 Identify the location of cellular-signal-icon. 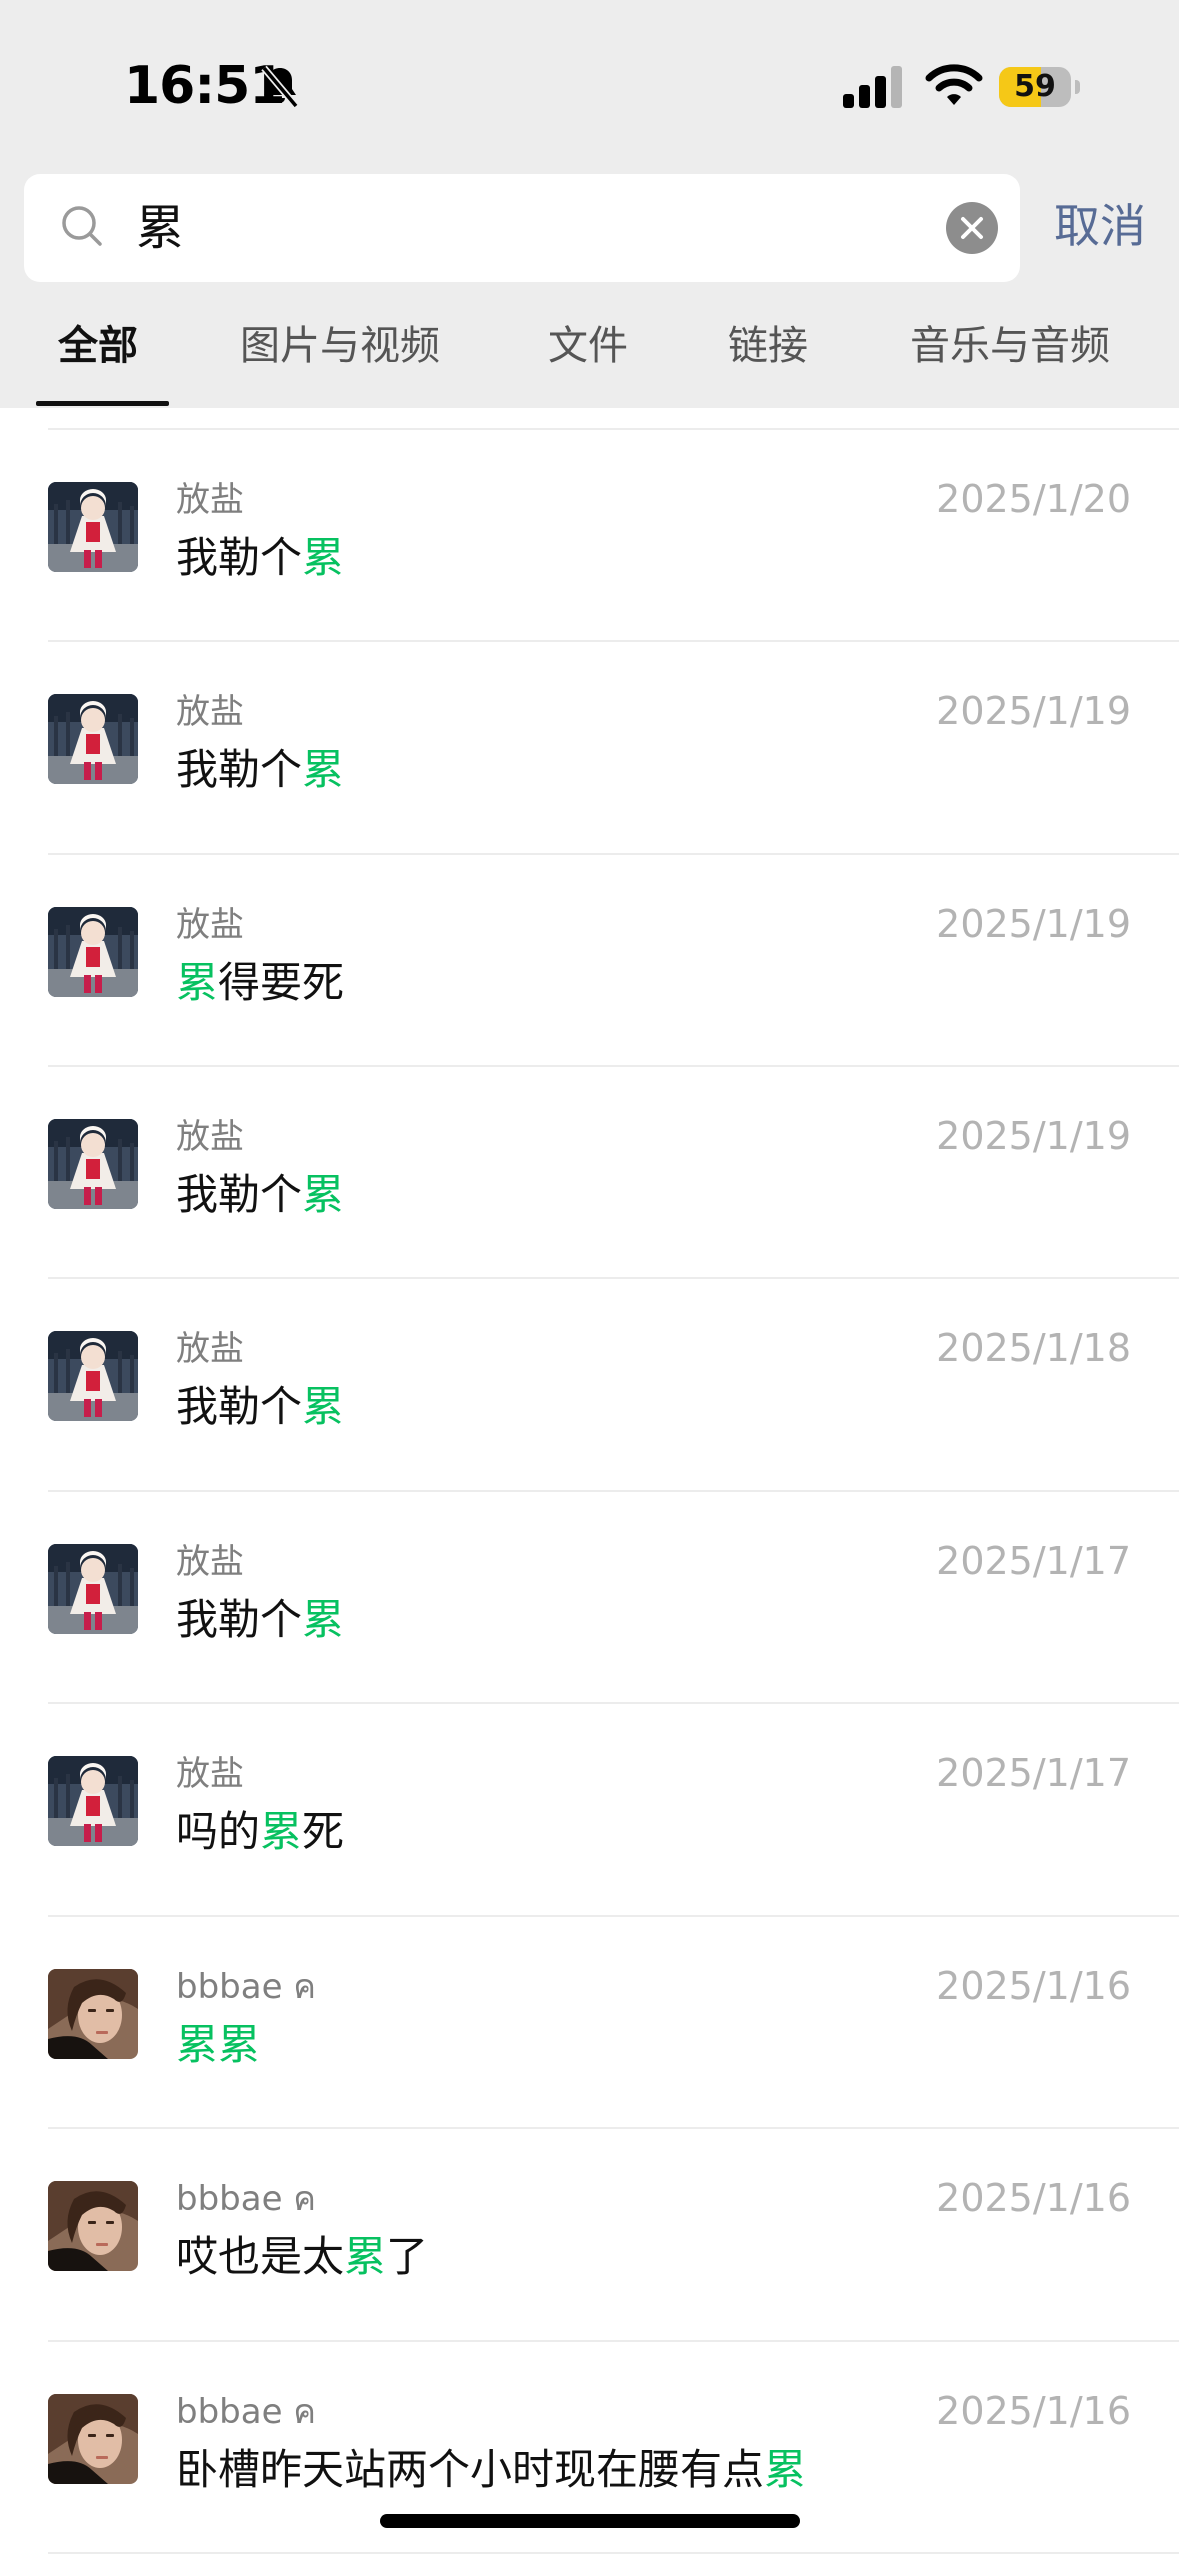
(874, 87).